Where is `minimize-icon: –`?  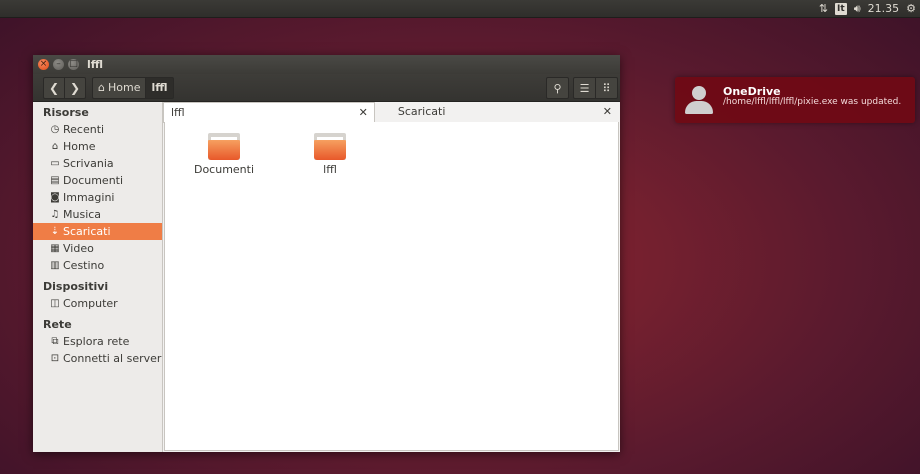
minimize-icon: – is located at coordinates (58, 64).